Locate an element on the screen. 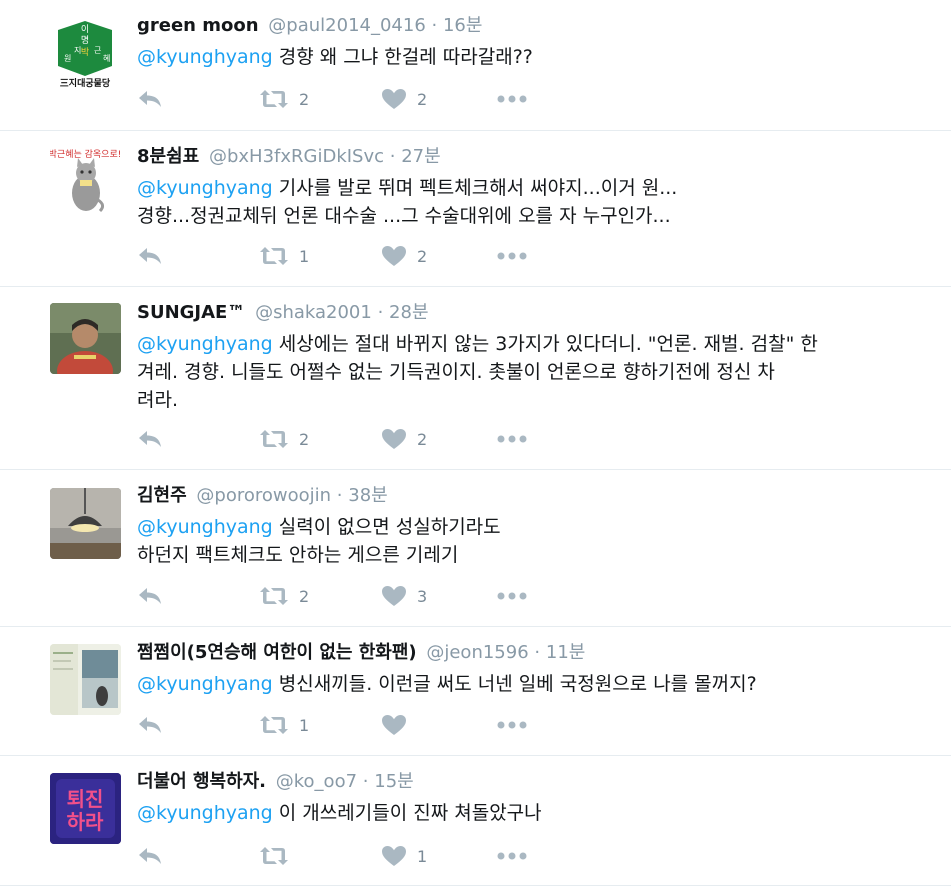 The height and width of the screenshot is (889, 951). avatar-text: 三지대궁물당 is located at coordinates (85, 83).